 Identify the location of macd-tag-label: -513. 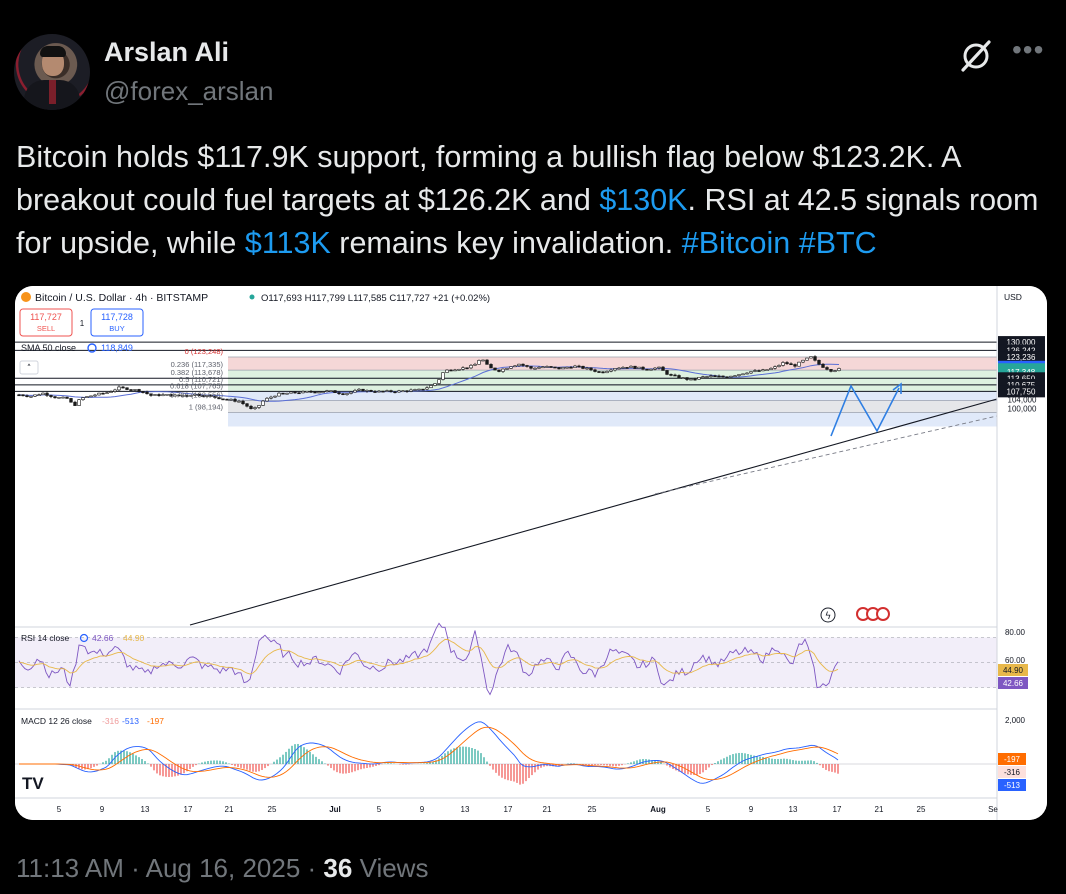
(1012, 785).